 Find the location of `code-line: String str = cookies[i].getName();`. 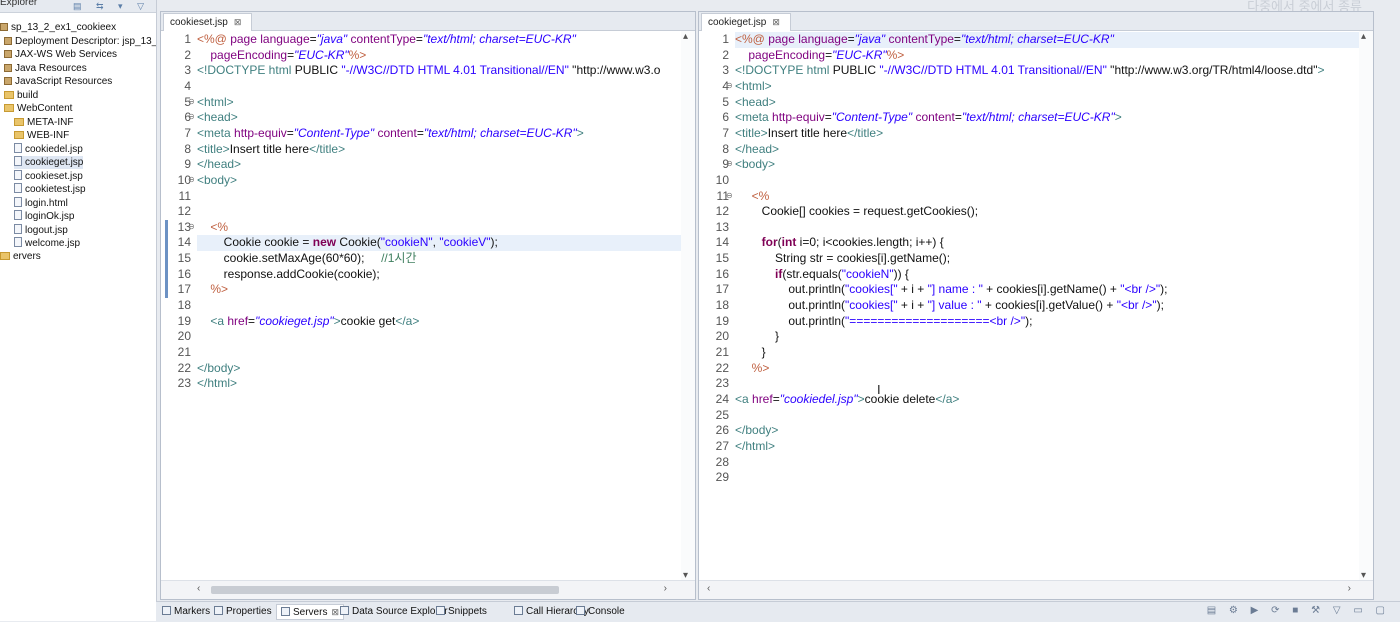

code-line: String str = cookies[i].getName(); is located at coordinates (842, 259).